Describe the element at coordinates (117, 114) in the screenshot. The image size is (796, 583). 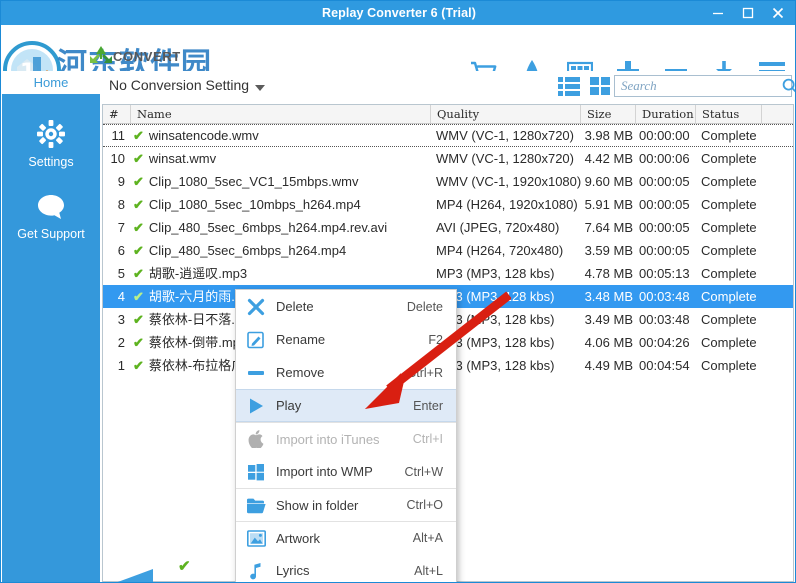
I see `column-header-number: #` at that location.